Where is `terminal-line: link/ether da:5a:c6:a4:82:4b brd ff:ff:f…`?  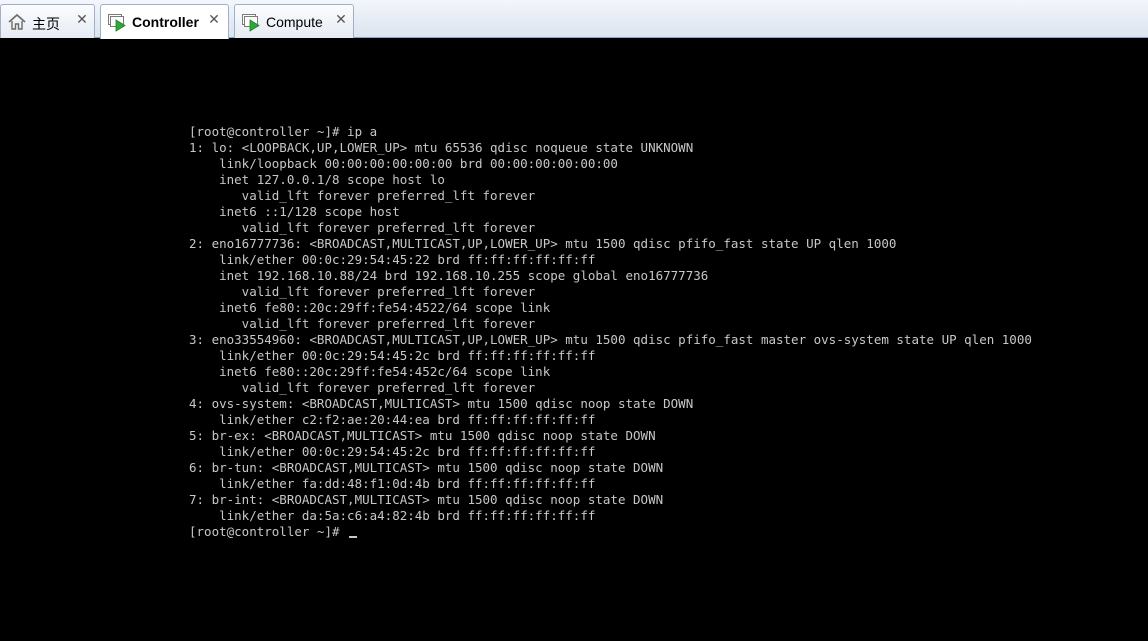
terminal-line: link/ether da:5a:c6:a4:82:4b brd ff:ff:f… is located at coordinates (392, 515).